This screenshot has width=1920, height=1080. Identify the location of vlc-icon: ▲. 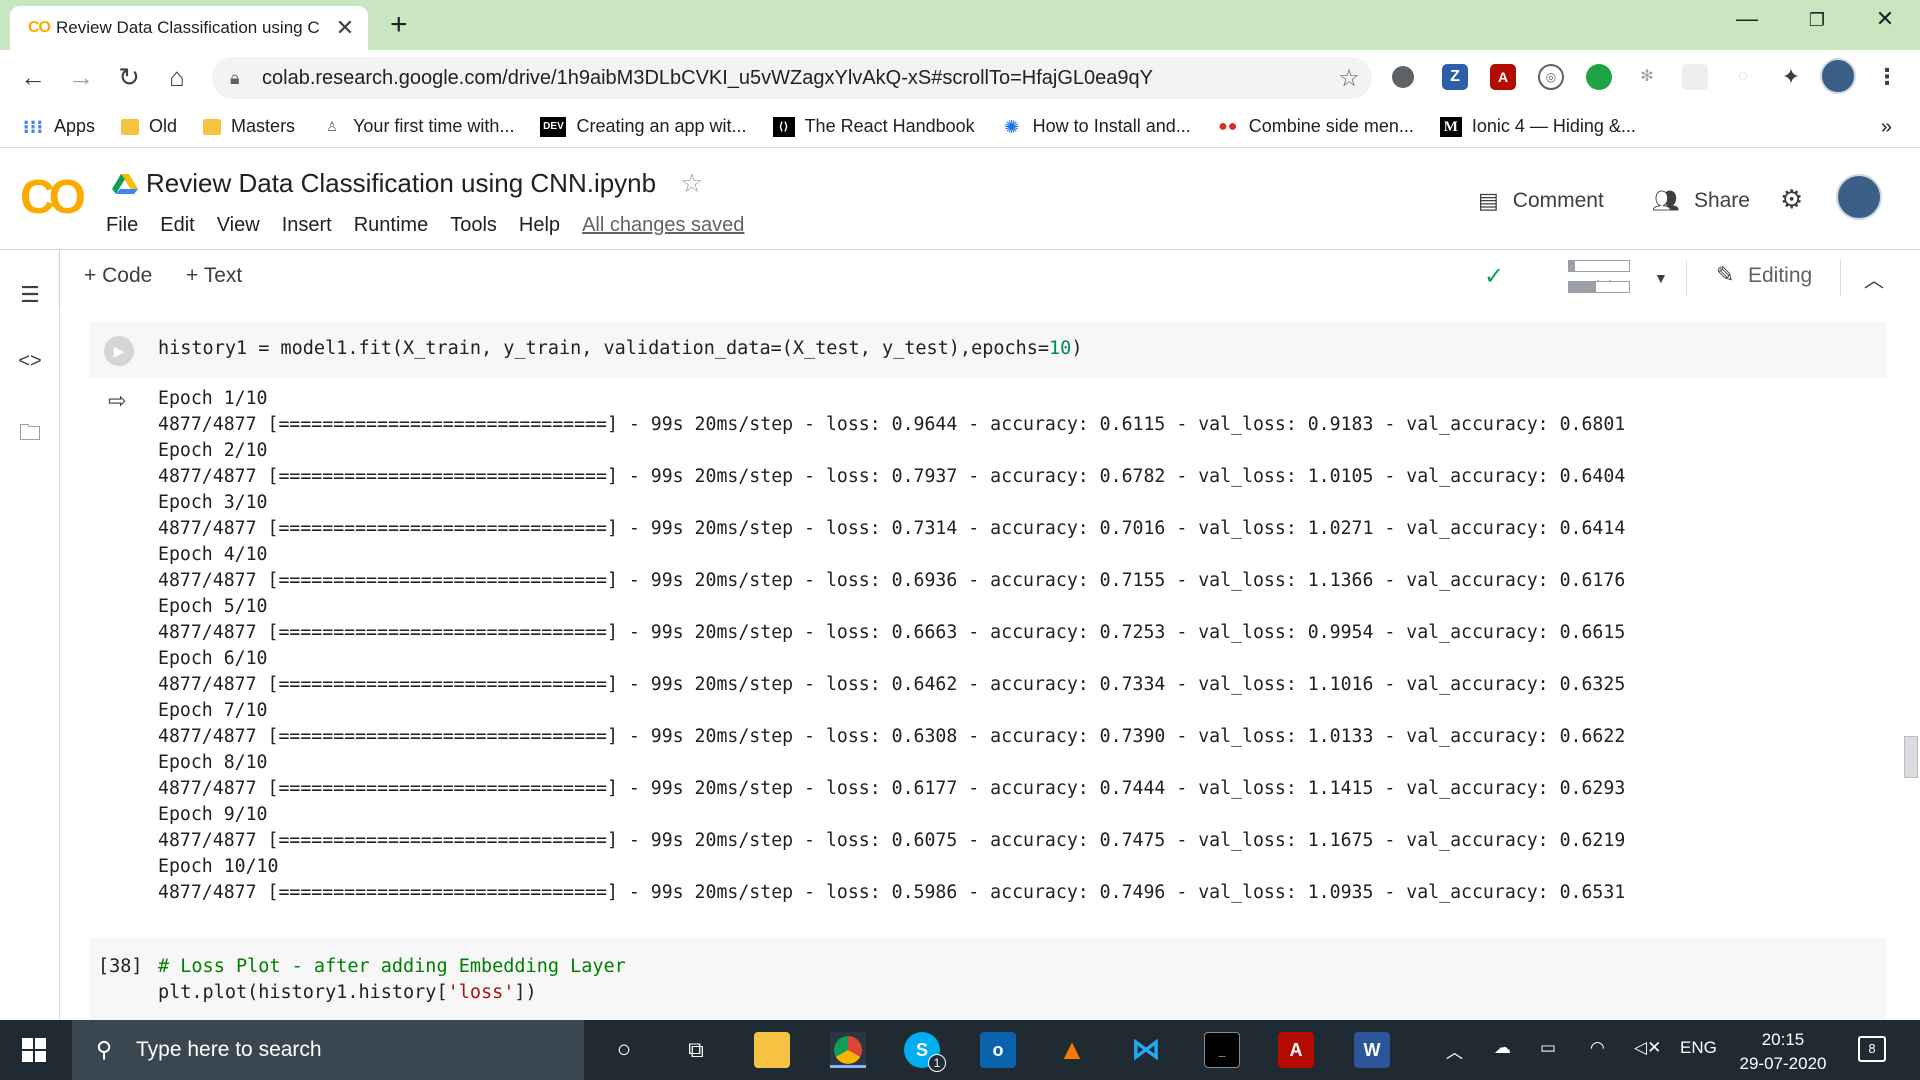
(1072, 1050).